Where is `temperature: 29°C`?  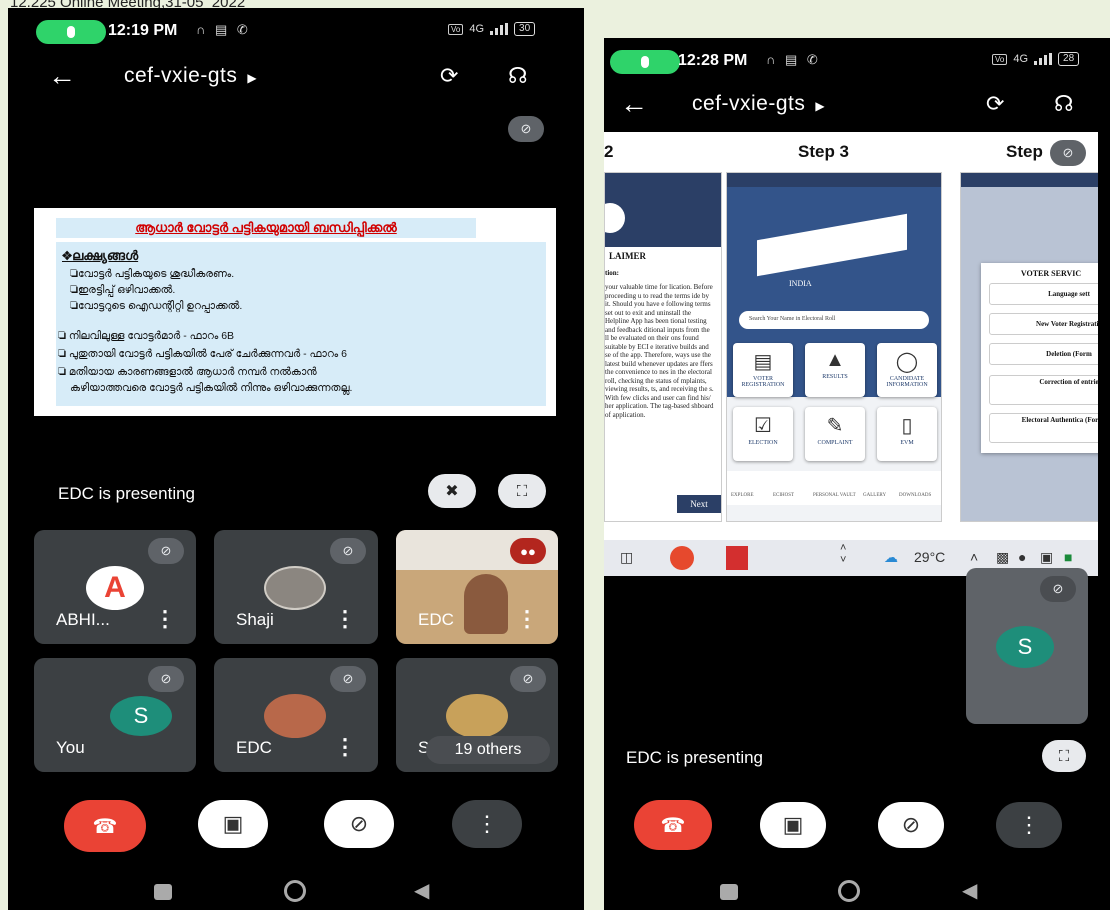 temperature: 29°C is located at coordinates (930, 557).